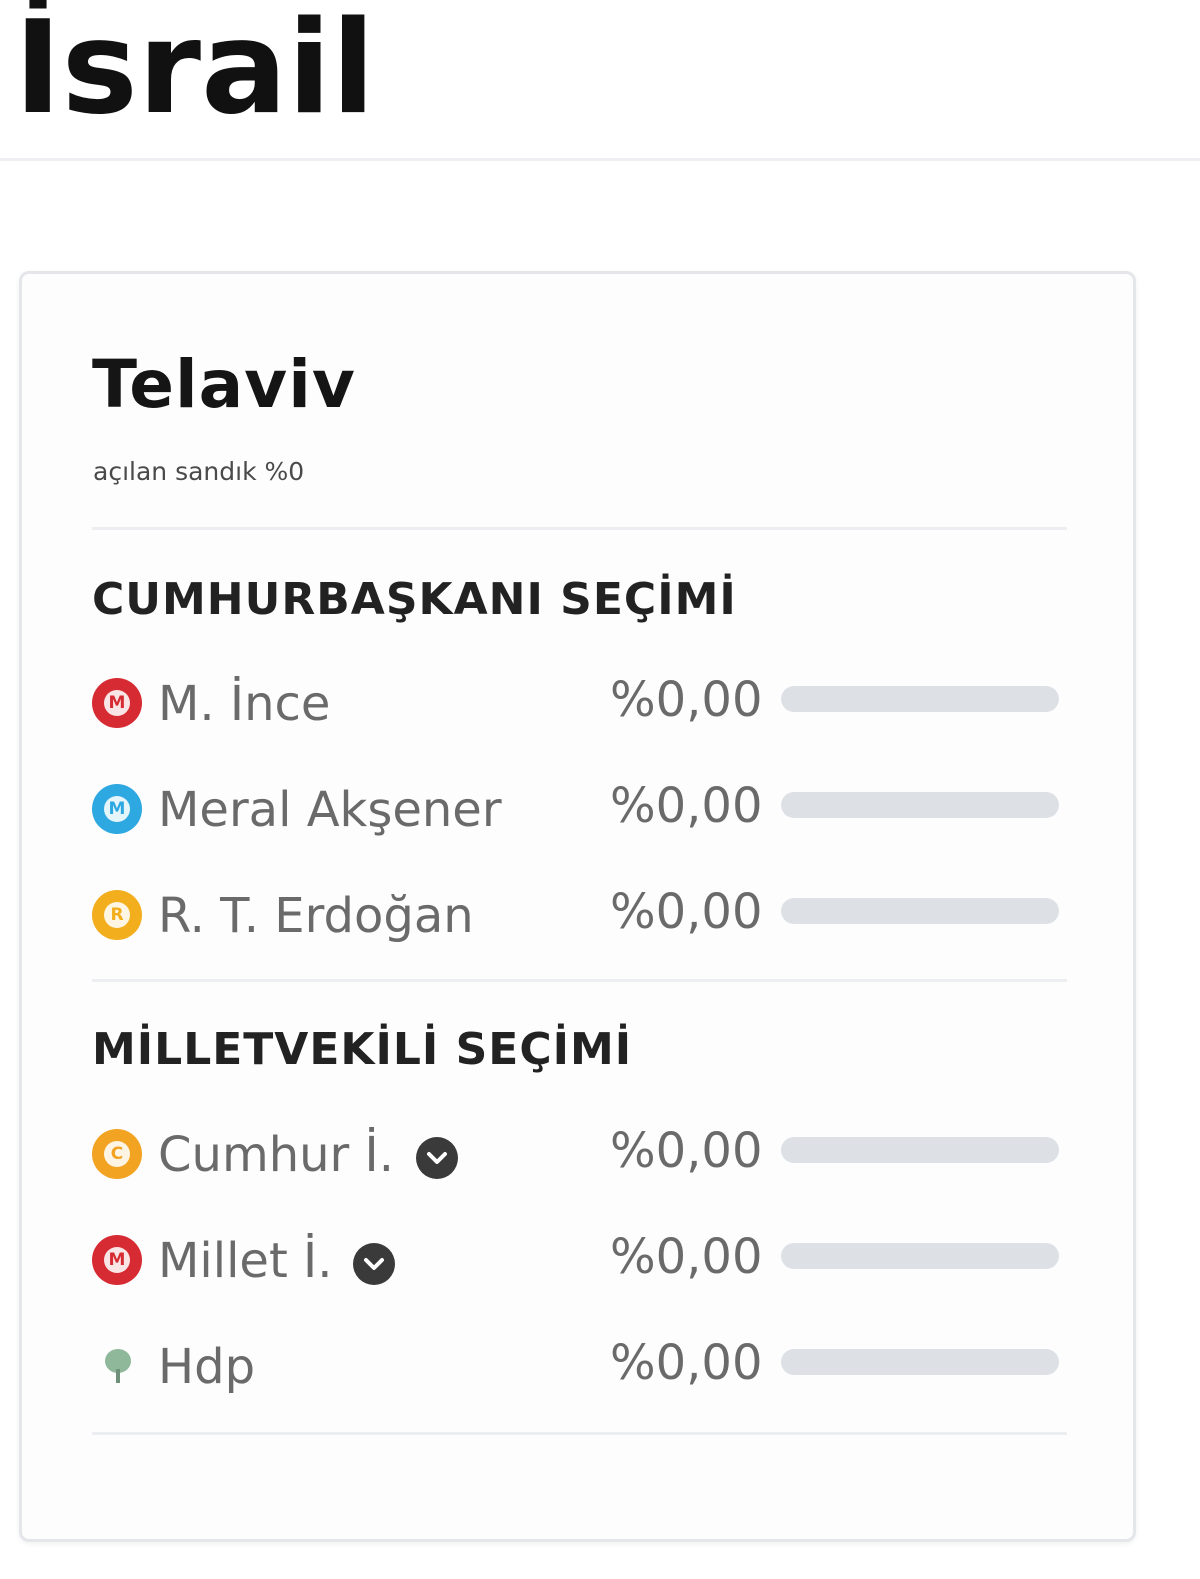 The height and width of the screenshot is (1579, 1200). I want to click on section-title-presidential: CUMHURBAŞKANI SEÇİMİ, so click(414, 599).